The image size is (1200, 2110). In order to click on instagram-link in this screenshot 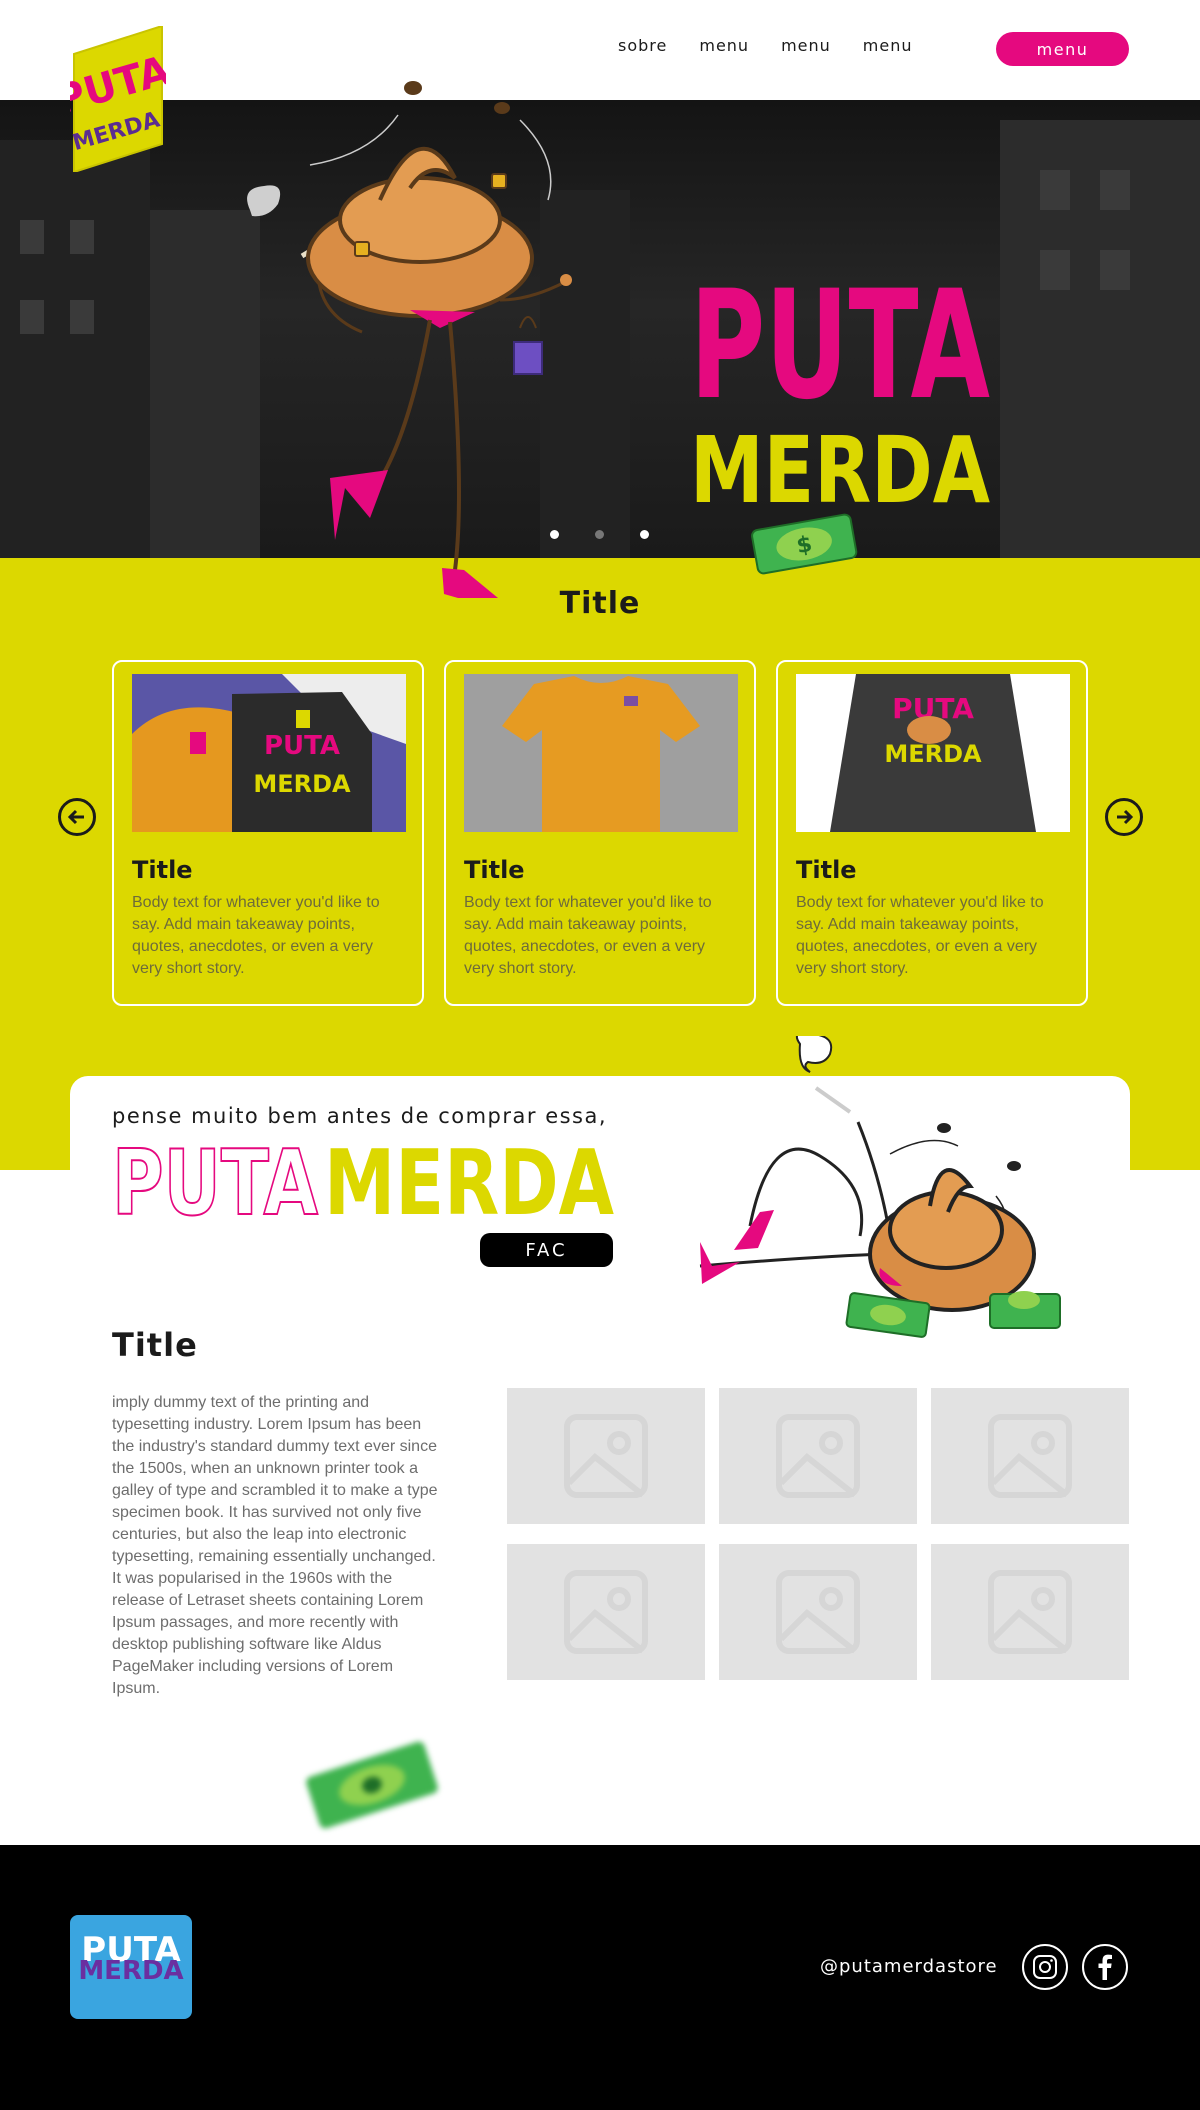, I will do `click(1045, 1967)`.